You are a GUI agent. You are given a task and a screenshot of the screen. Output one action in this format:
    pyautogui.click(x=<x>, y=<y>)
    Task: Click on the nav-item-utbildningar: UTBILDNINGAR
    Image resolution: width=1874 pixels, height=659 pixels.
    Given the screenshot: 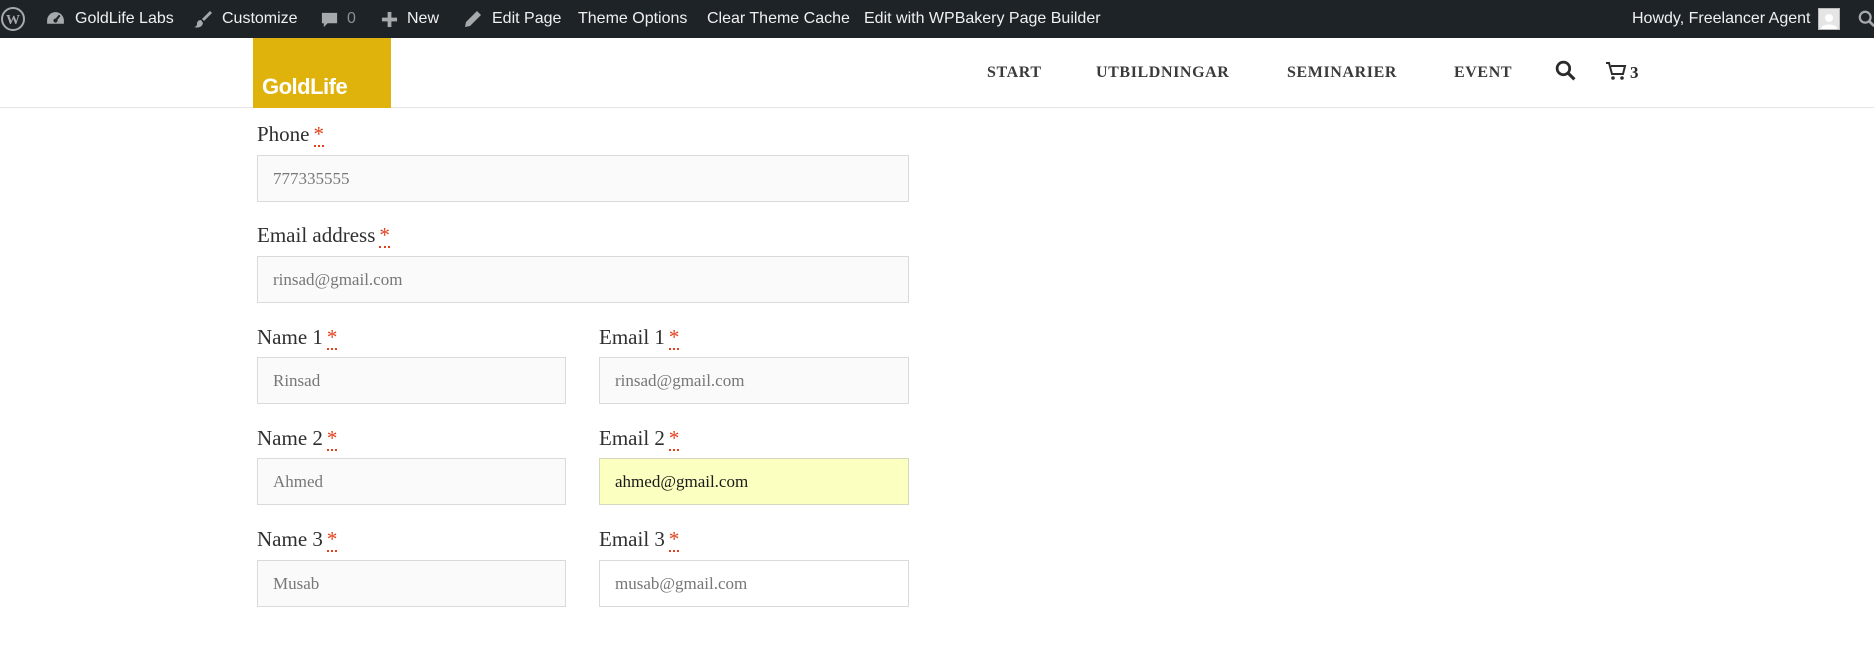 What is the action you would take?
    pyautogui.click(x=1162, y=73)
    